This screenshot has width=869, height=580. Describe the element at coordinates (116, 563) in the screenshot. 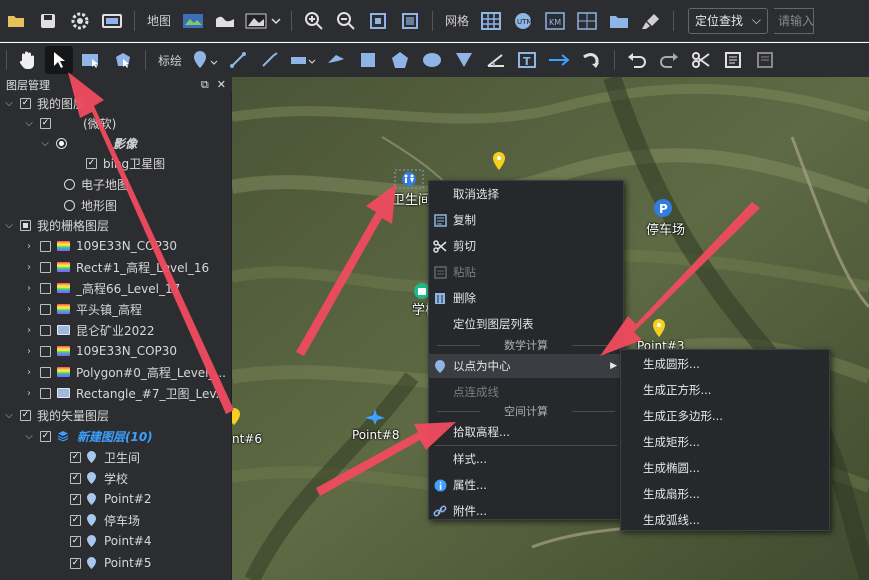

I see `tree-item-point: Point#5` at that location.